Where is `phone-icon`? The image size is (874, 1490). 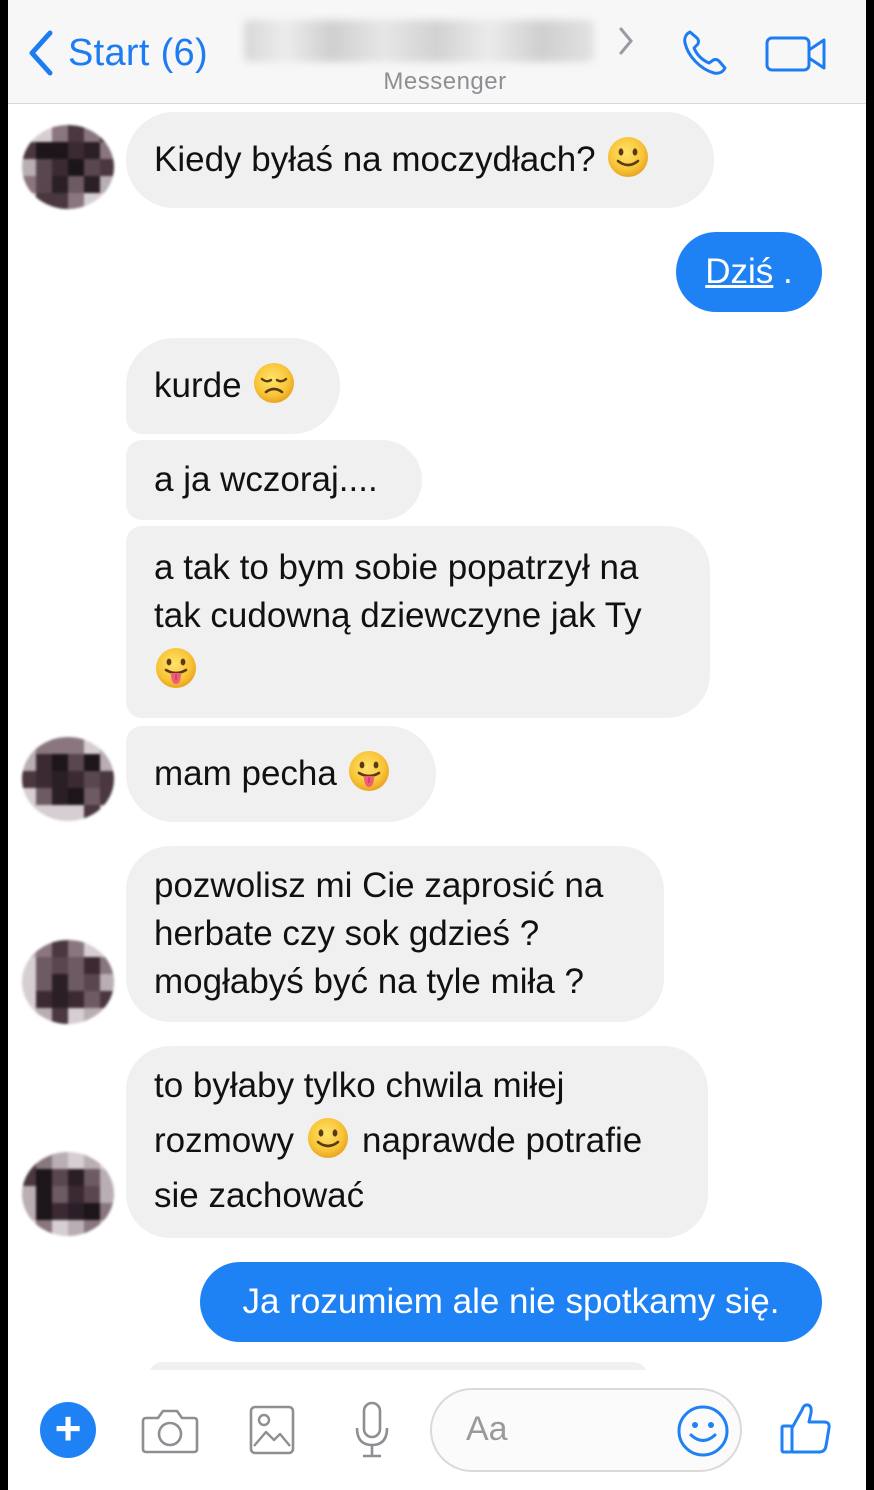 phone-icon is located at coordinates (704, 54).